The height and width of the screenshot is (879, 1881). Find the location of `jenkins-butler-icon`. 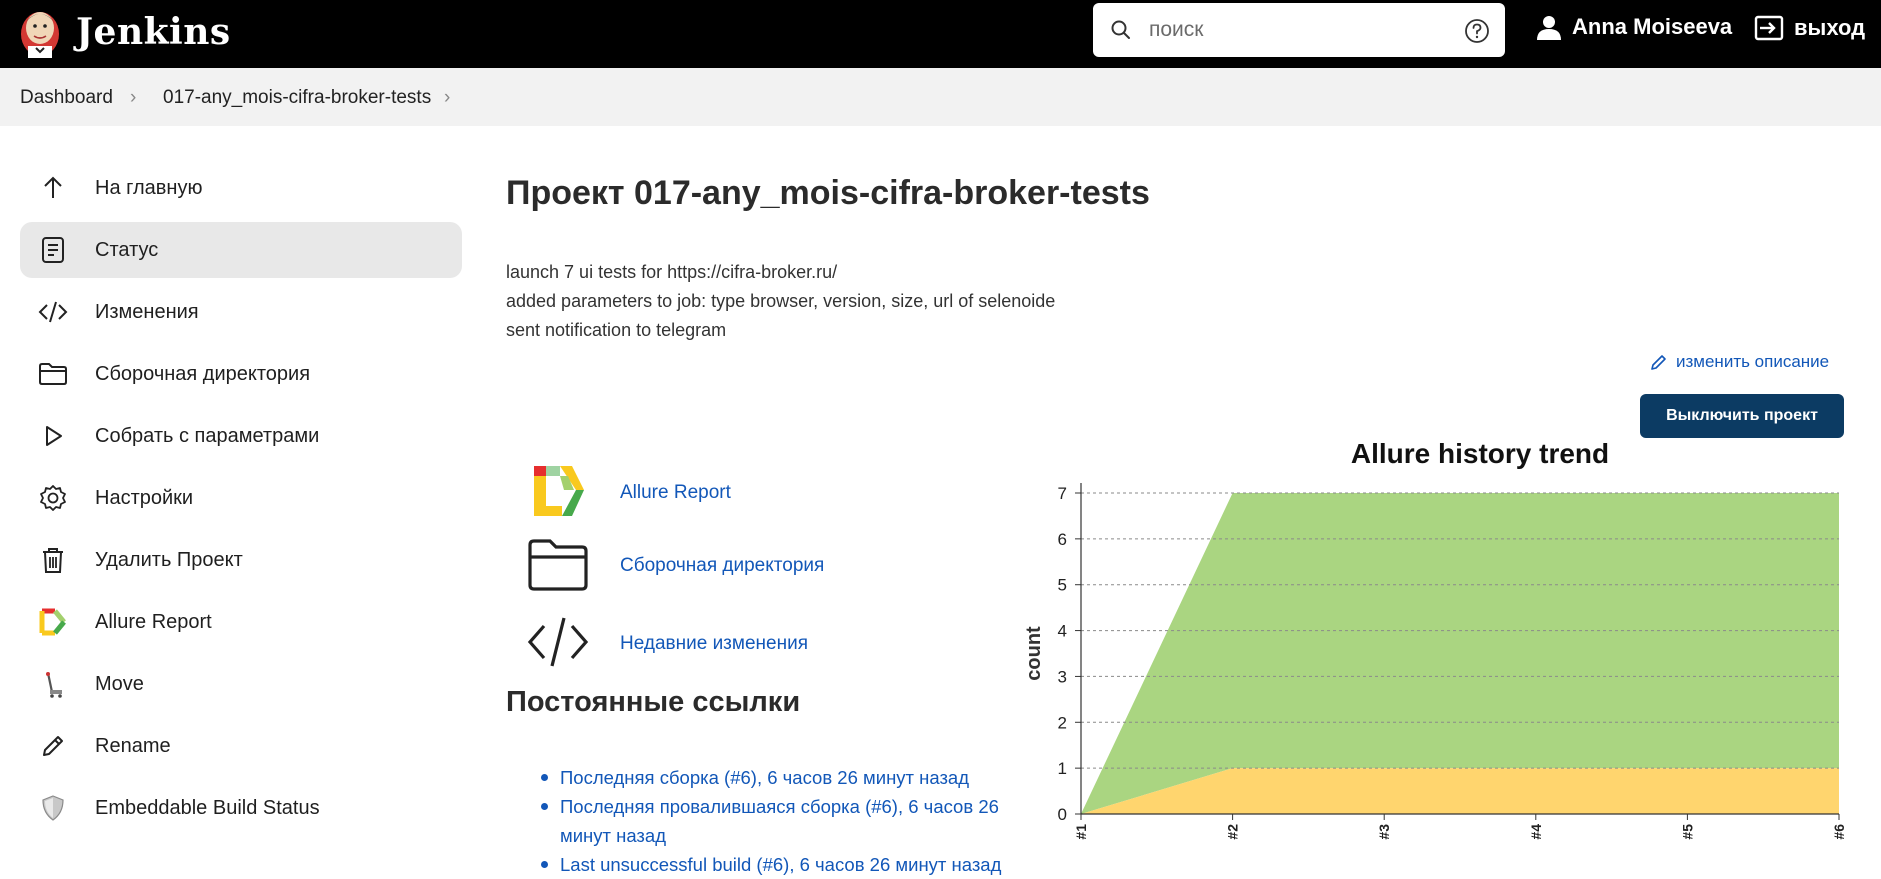

jenkins-butler-icon is located at coordinates (40, 35).